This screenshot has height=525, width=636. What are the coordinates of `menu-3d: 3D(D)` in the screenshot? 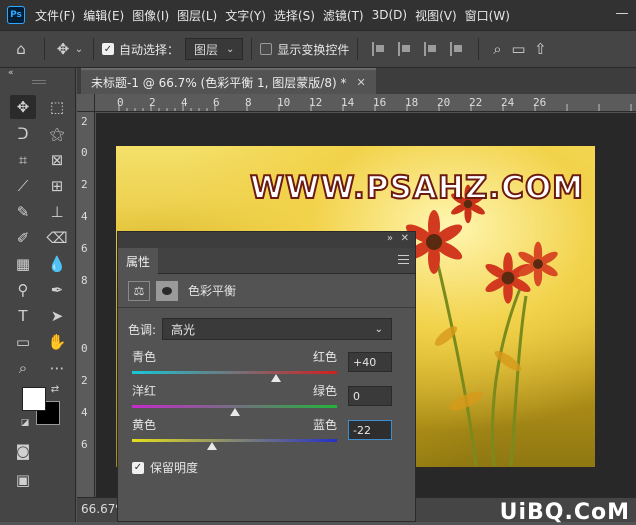 It's located at (389, 15).